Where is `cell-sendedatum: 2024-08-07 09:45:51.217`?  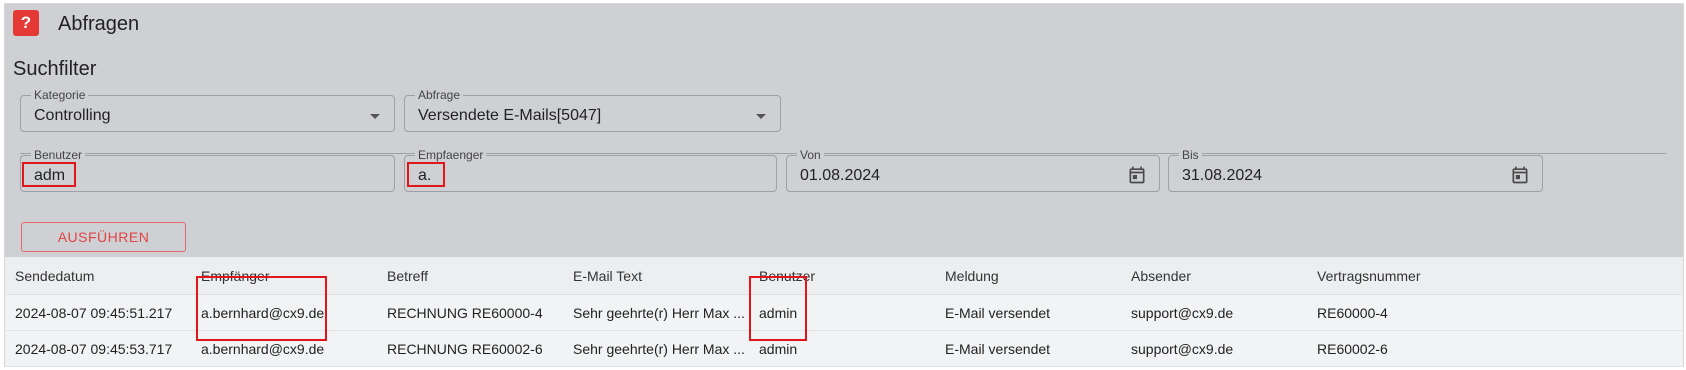
cell-sendedatum: 2024-08-07 09:45:51.217 is located at coordinates (94, 312).